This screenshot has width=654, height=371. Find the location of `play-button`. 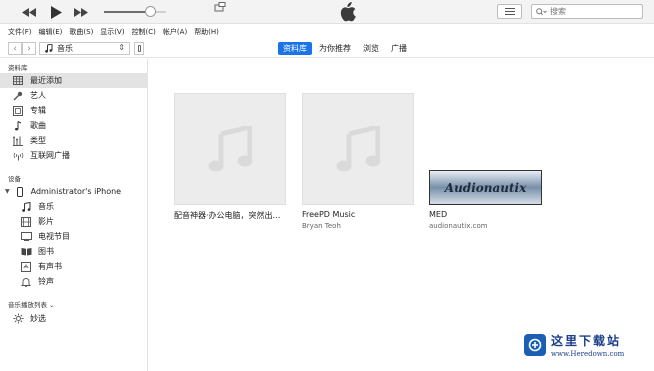

play-button is located at coordinates (56, 12).